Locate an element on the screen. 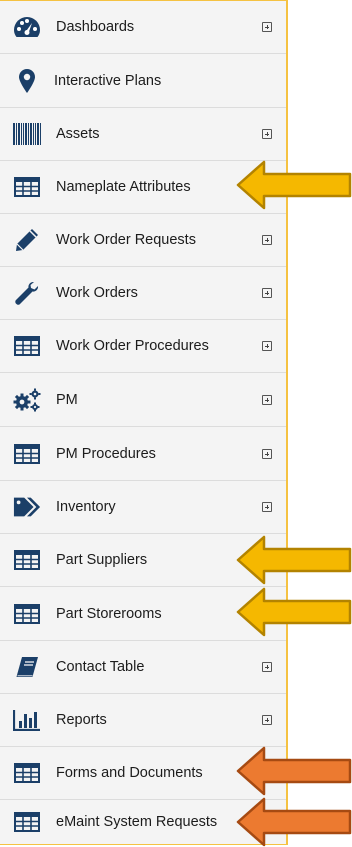  menu-item-work-order-procedures: Work Order Procedures is located at coordinates (143, 346).